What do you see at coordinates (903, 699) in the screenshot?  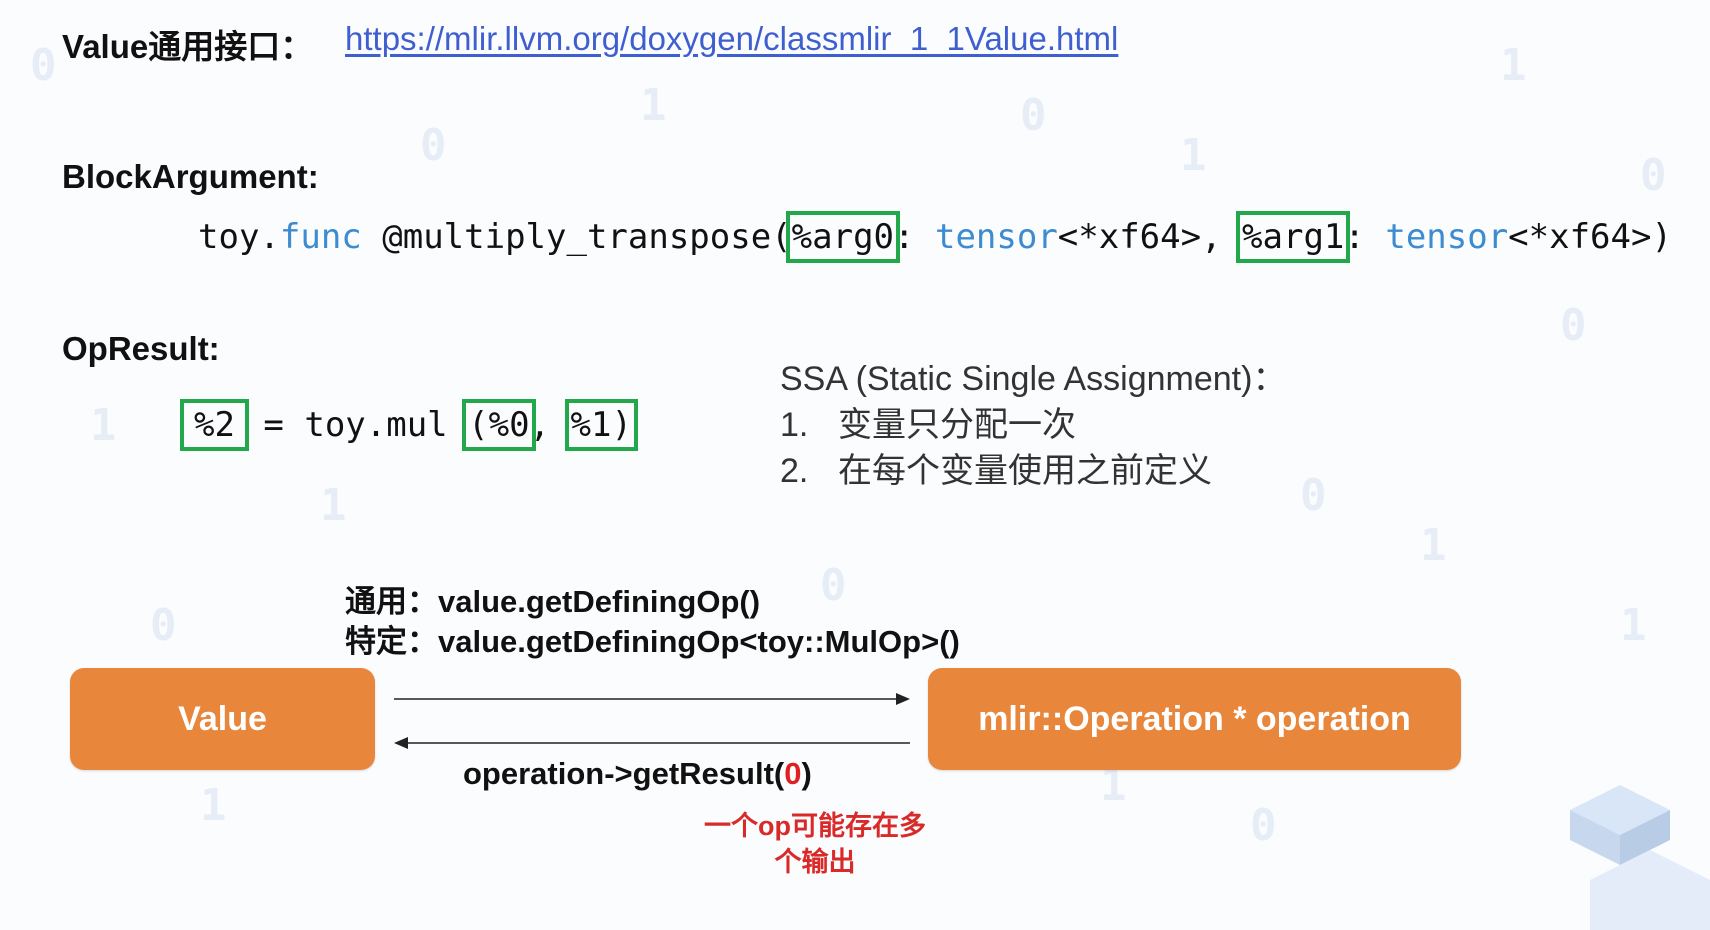 I see `forward-arrowhead` at bounding box center [903, 699].